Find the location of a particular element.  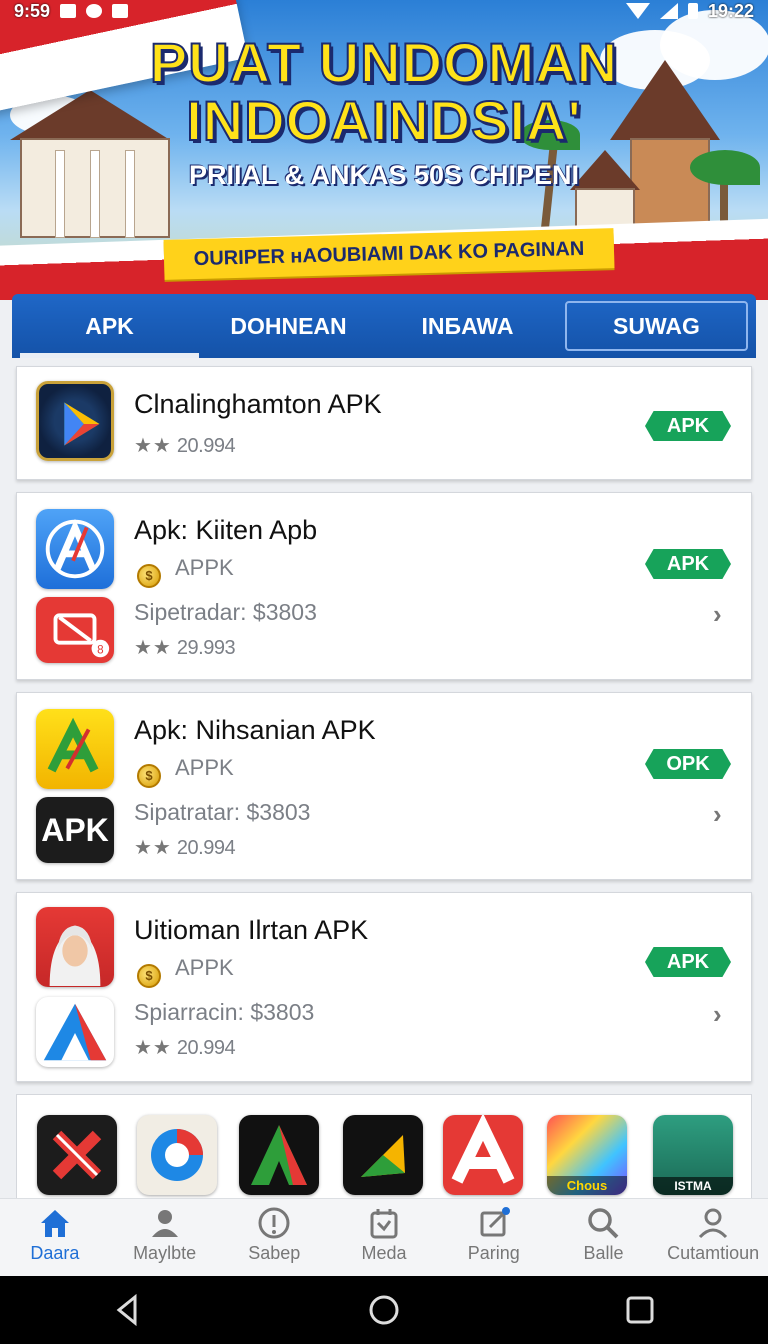

apk-app-icon: APK is located at coordinates (75, 830).